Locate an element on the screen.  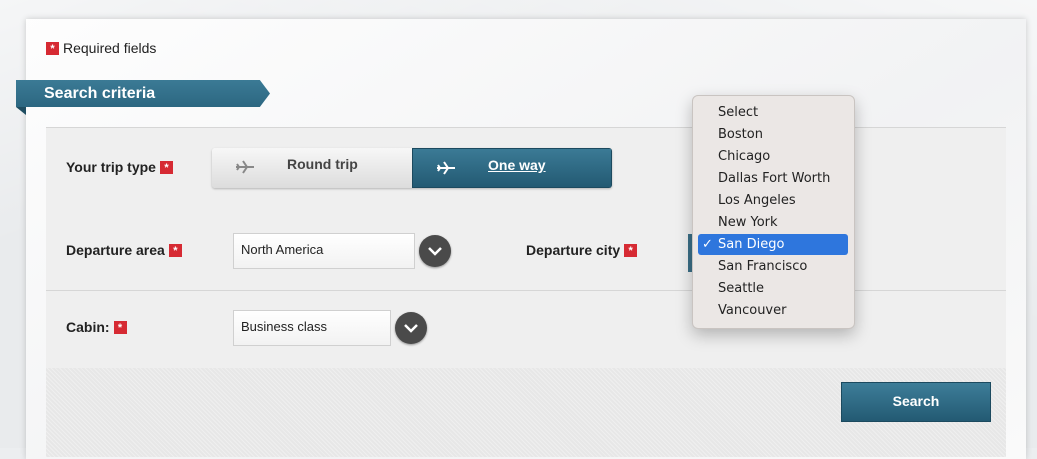
dropdown-option: Los Angeles is located at coordinates (773, 200).